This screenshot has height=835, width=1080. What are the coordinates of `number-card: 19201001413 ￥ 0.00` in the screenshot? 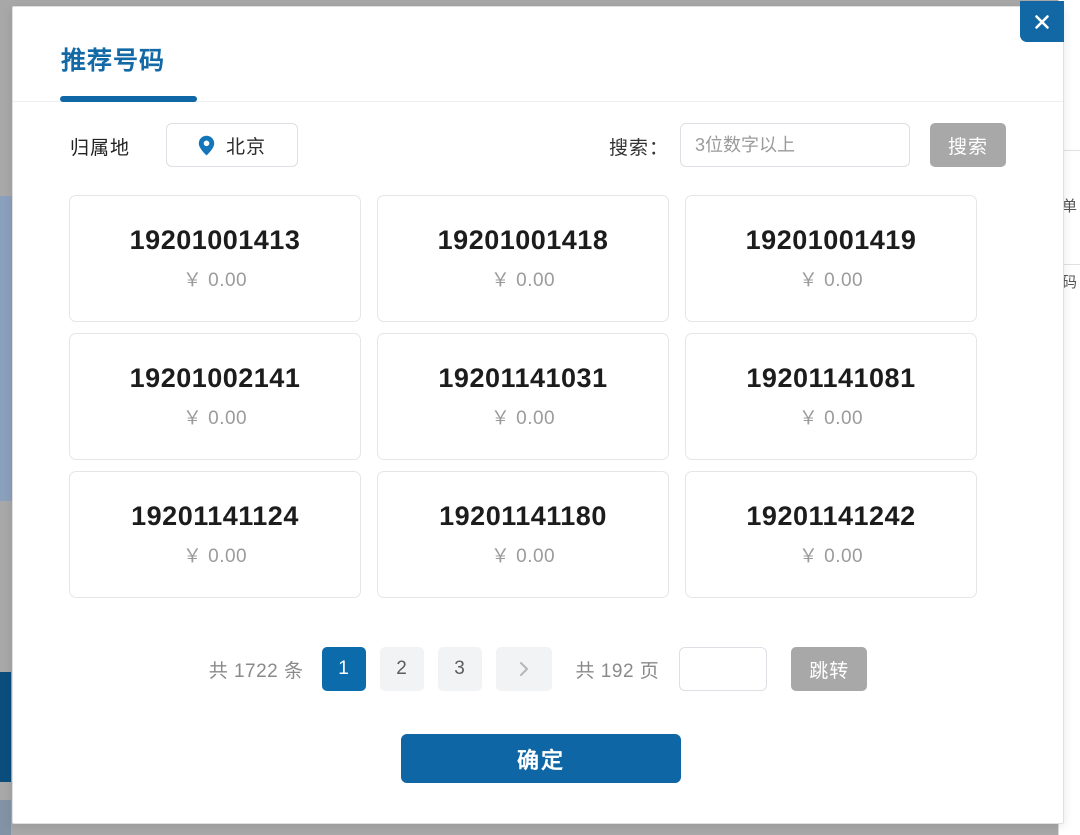 It's located at (215, 258).